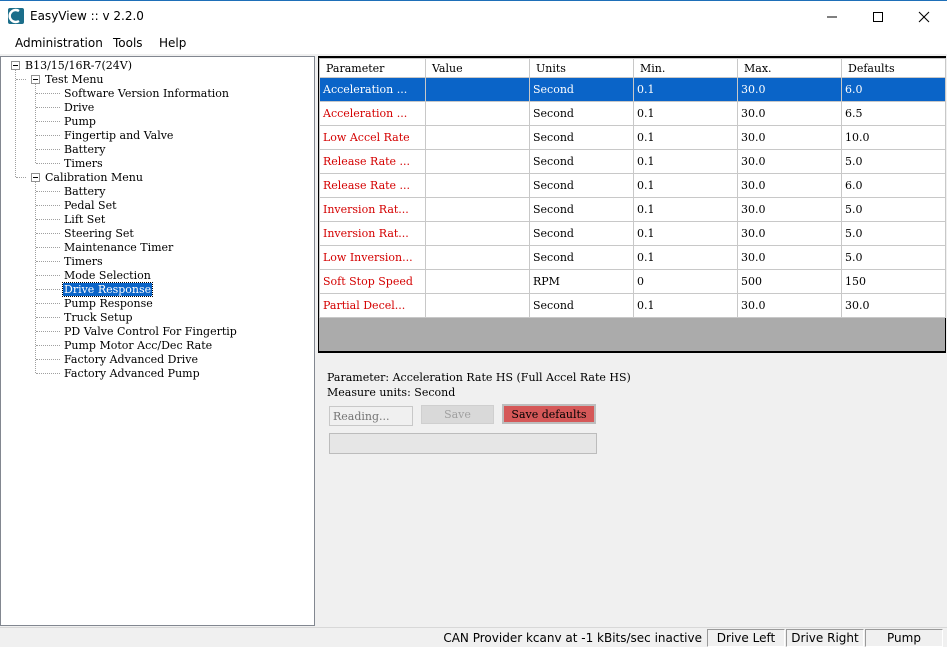 This screenshot has width=947, height=647. Describe the element at coordinates (15, 65) in the screenshot. I see `expander-root` at that location.